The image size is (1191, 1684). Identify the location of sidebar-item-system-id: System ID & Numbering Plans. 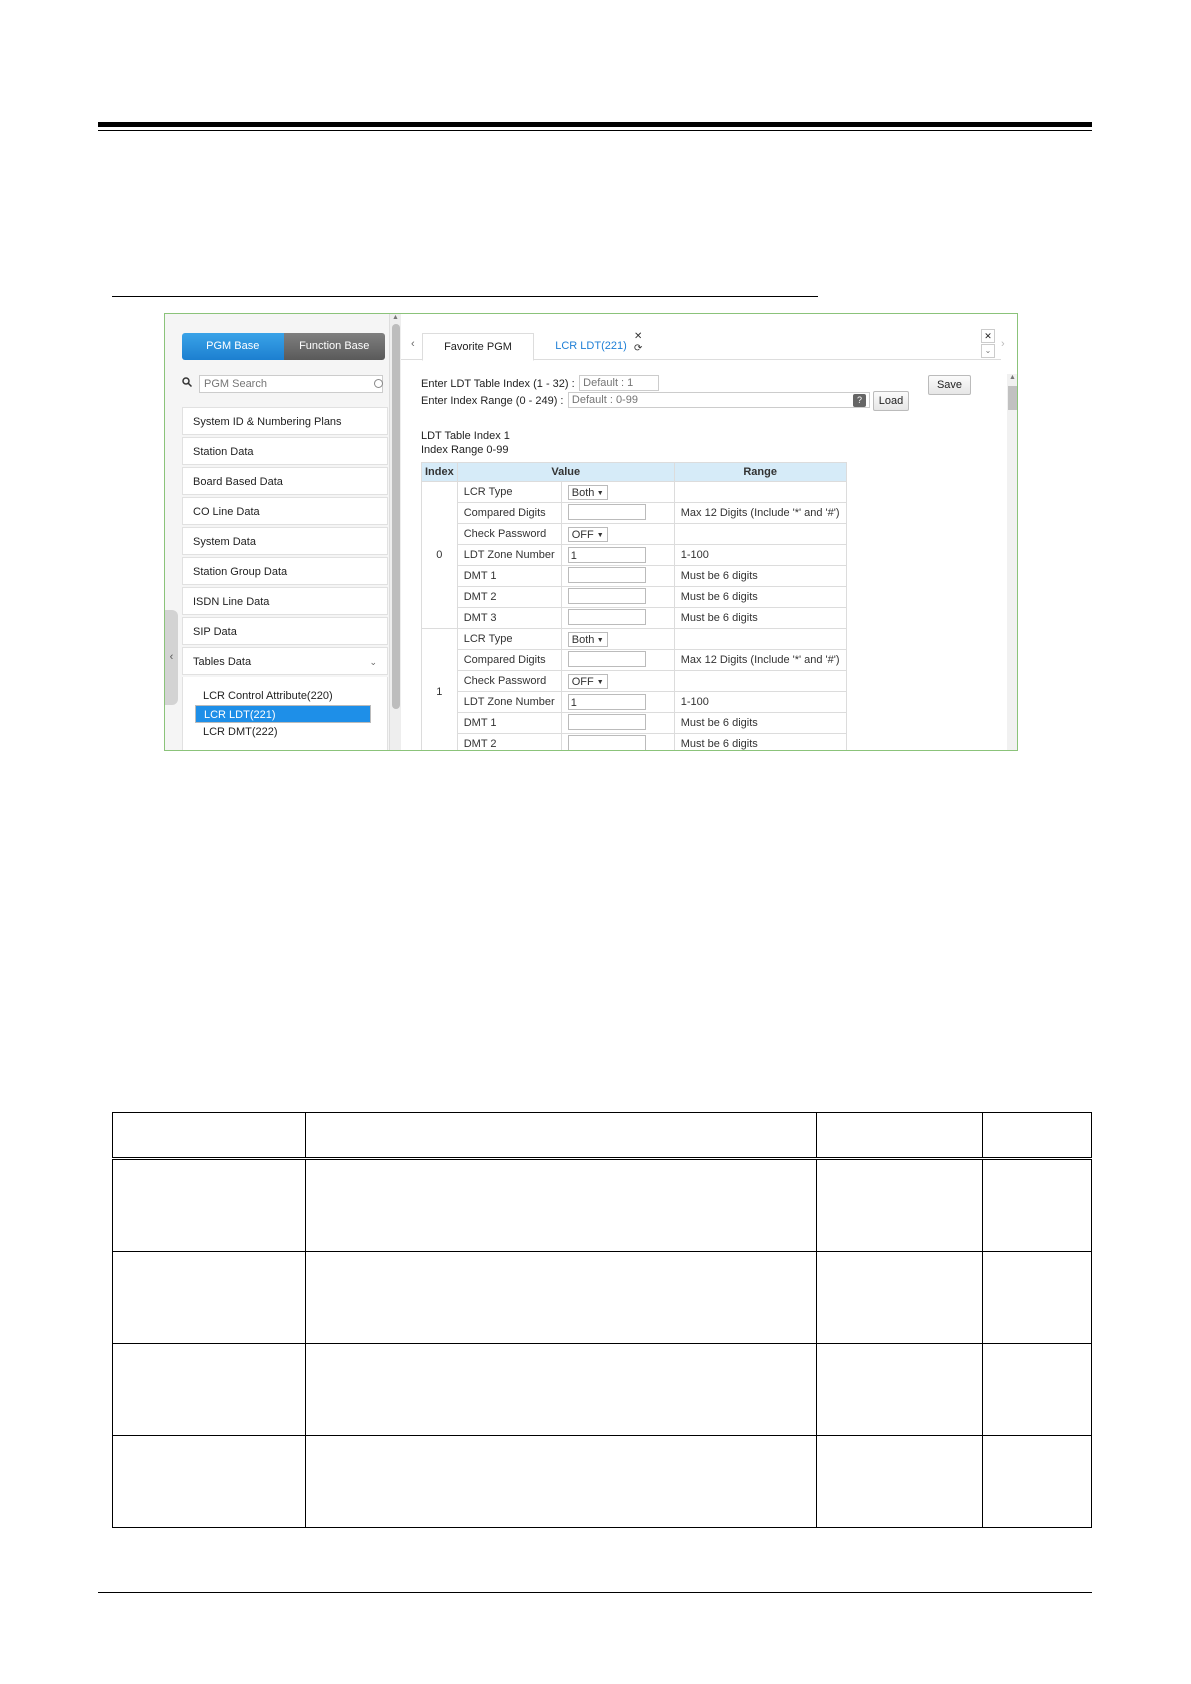
(285, 421).